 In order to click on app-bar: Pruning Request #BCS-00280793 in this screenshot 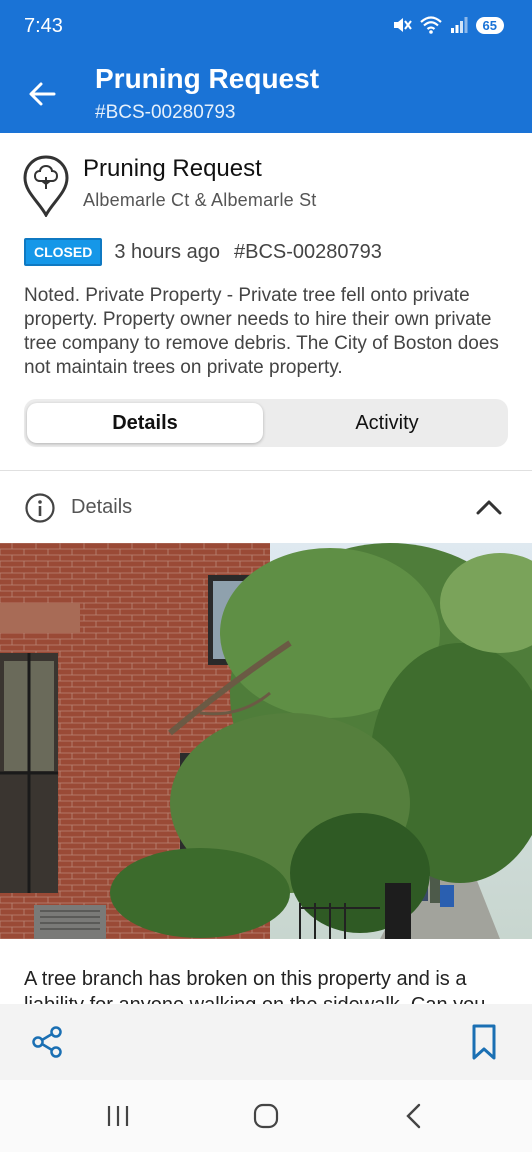, I will do `click(266, 92)`.